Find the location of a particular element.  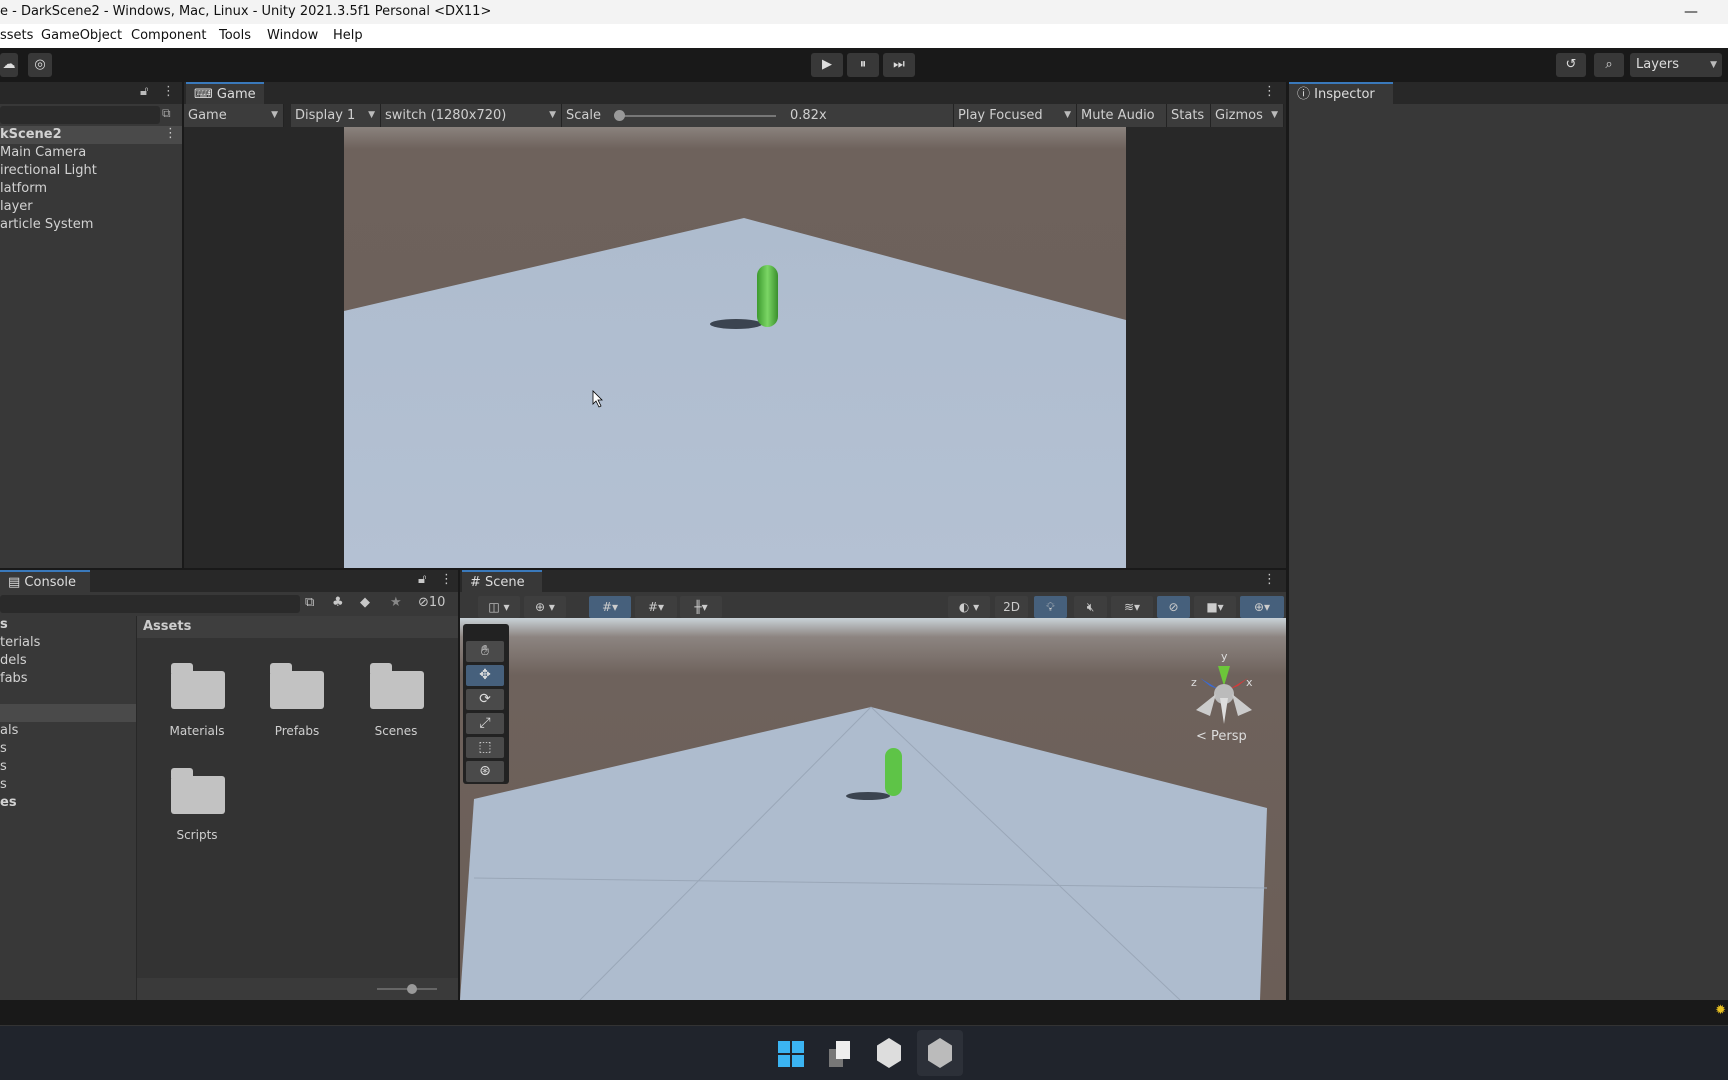

gizmos-dropdown: ⊕▾ is located at coordinates (1262, 607).